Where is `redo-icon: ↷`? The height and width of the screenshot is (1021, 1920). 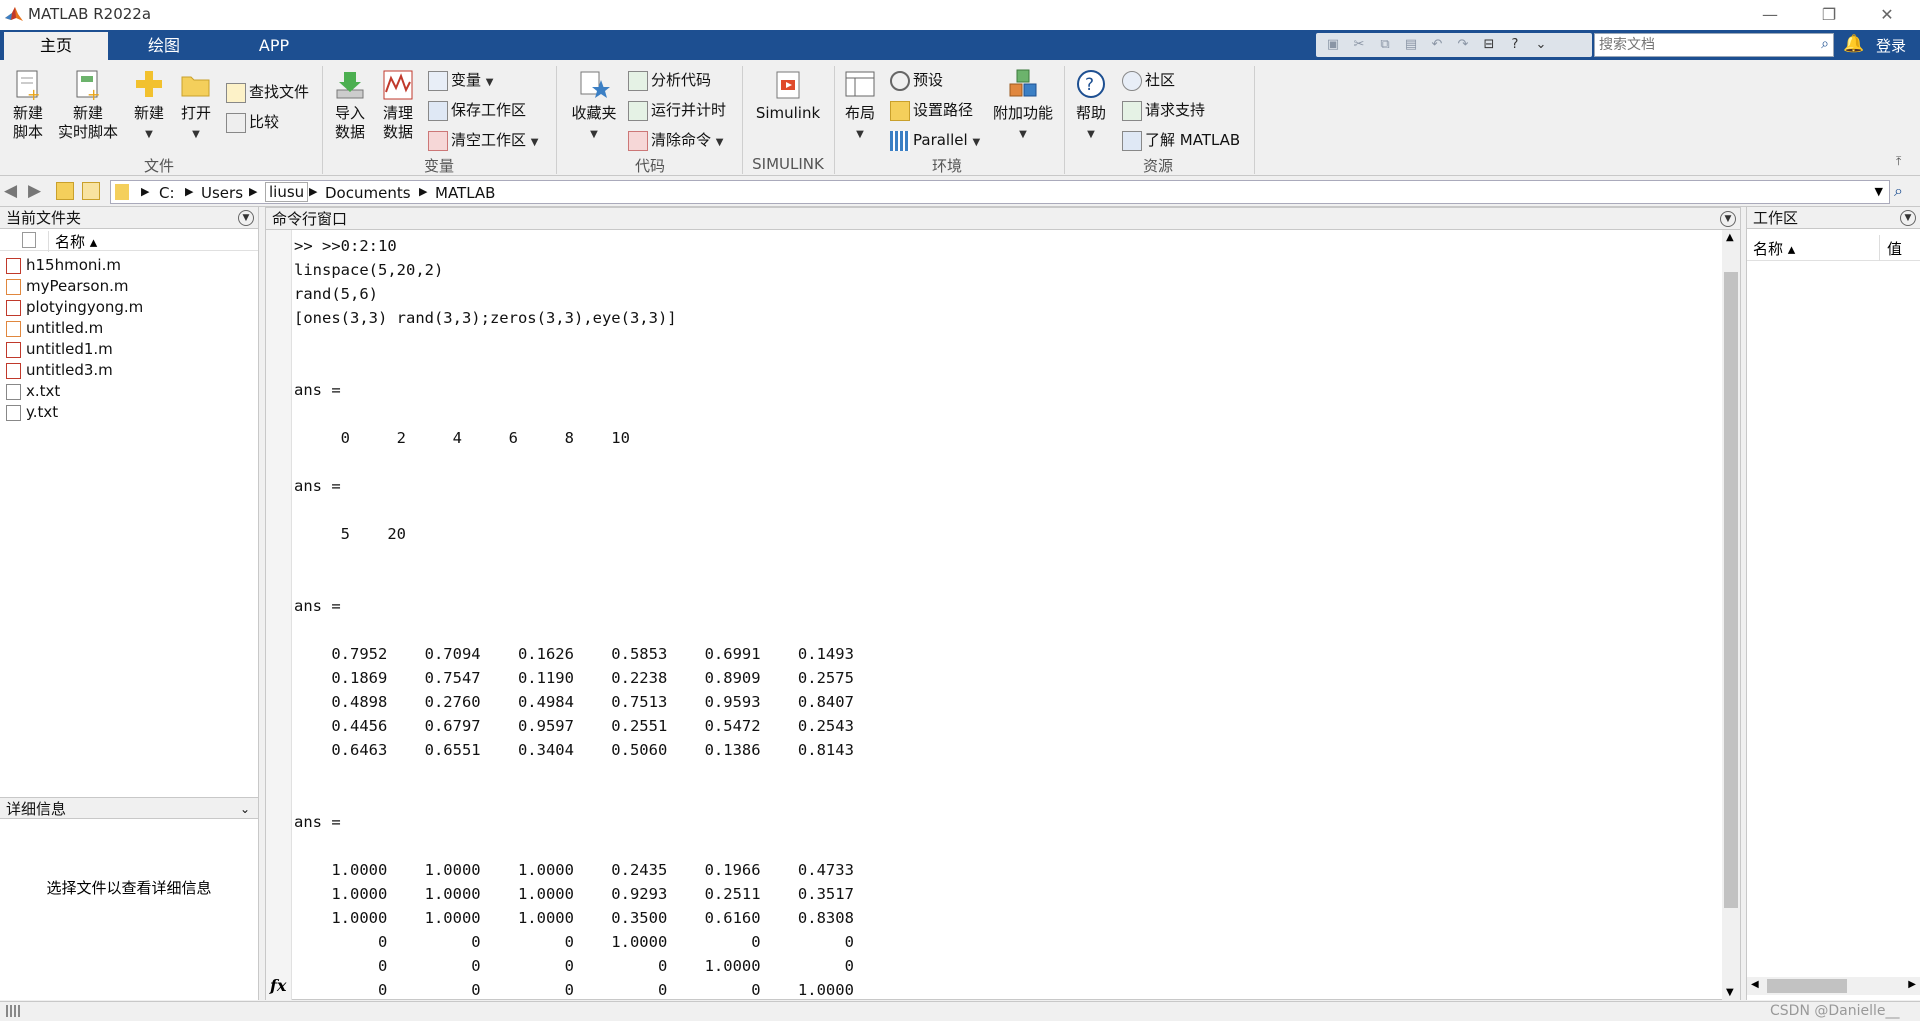
redo-icon: ↷ is located at coordinates (1463, 45).